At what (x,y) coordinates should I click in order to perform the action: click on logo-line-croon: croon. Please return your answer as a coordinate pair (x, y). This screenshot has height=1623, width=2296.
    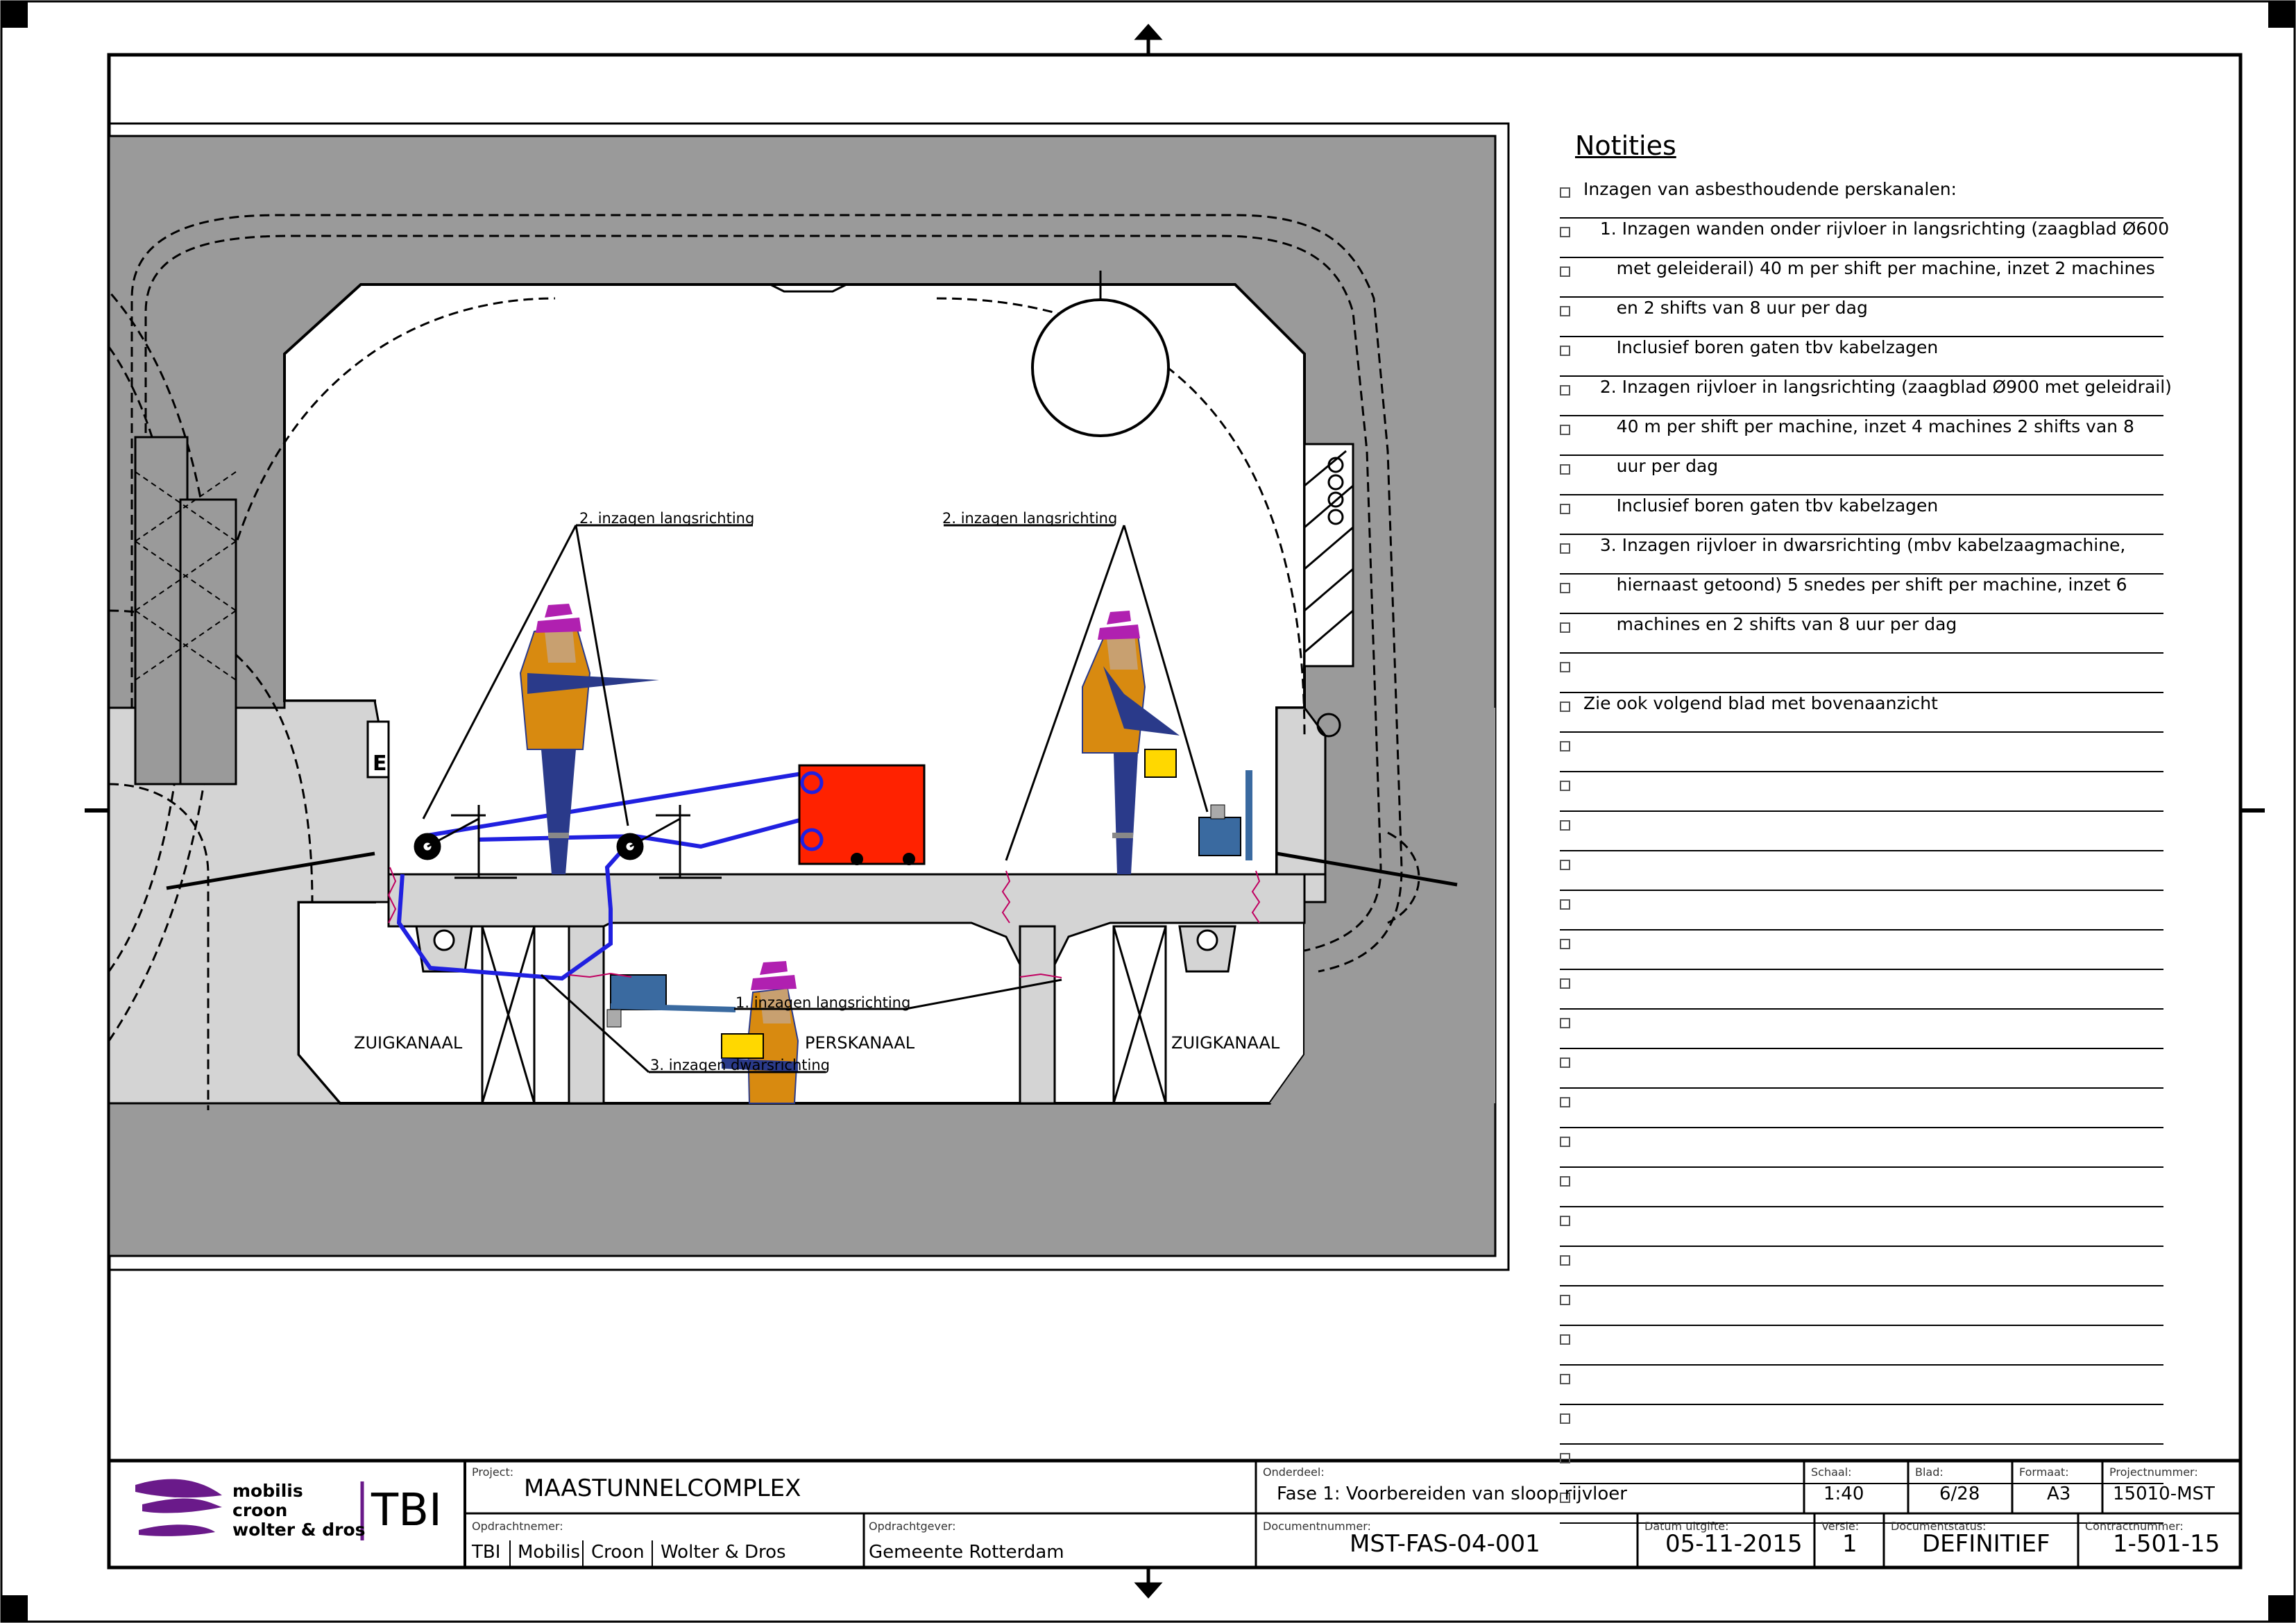
    Looking at the image, I should click on (260, 1510).